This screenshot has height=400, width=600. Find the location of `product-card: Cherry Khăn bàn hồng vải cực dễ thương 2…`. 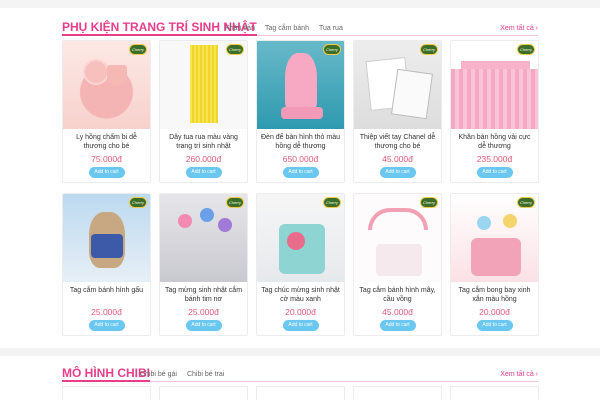

product-card: Cherry Khăn bàn hồng vải cực dễ thương 2… is located at coordinates (494, 111).